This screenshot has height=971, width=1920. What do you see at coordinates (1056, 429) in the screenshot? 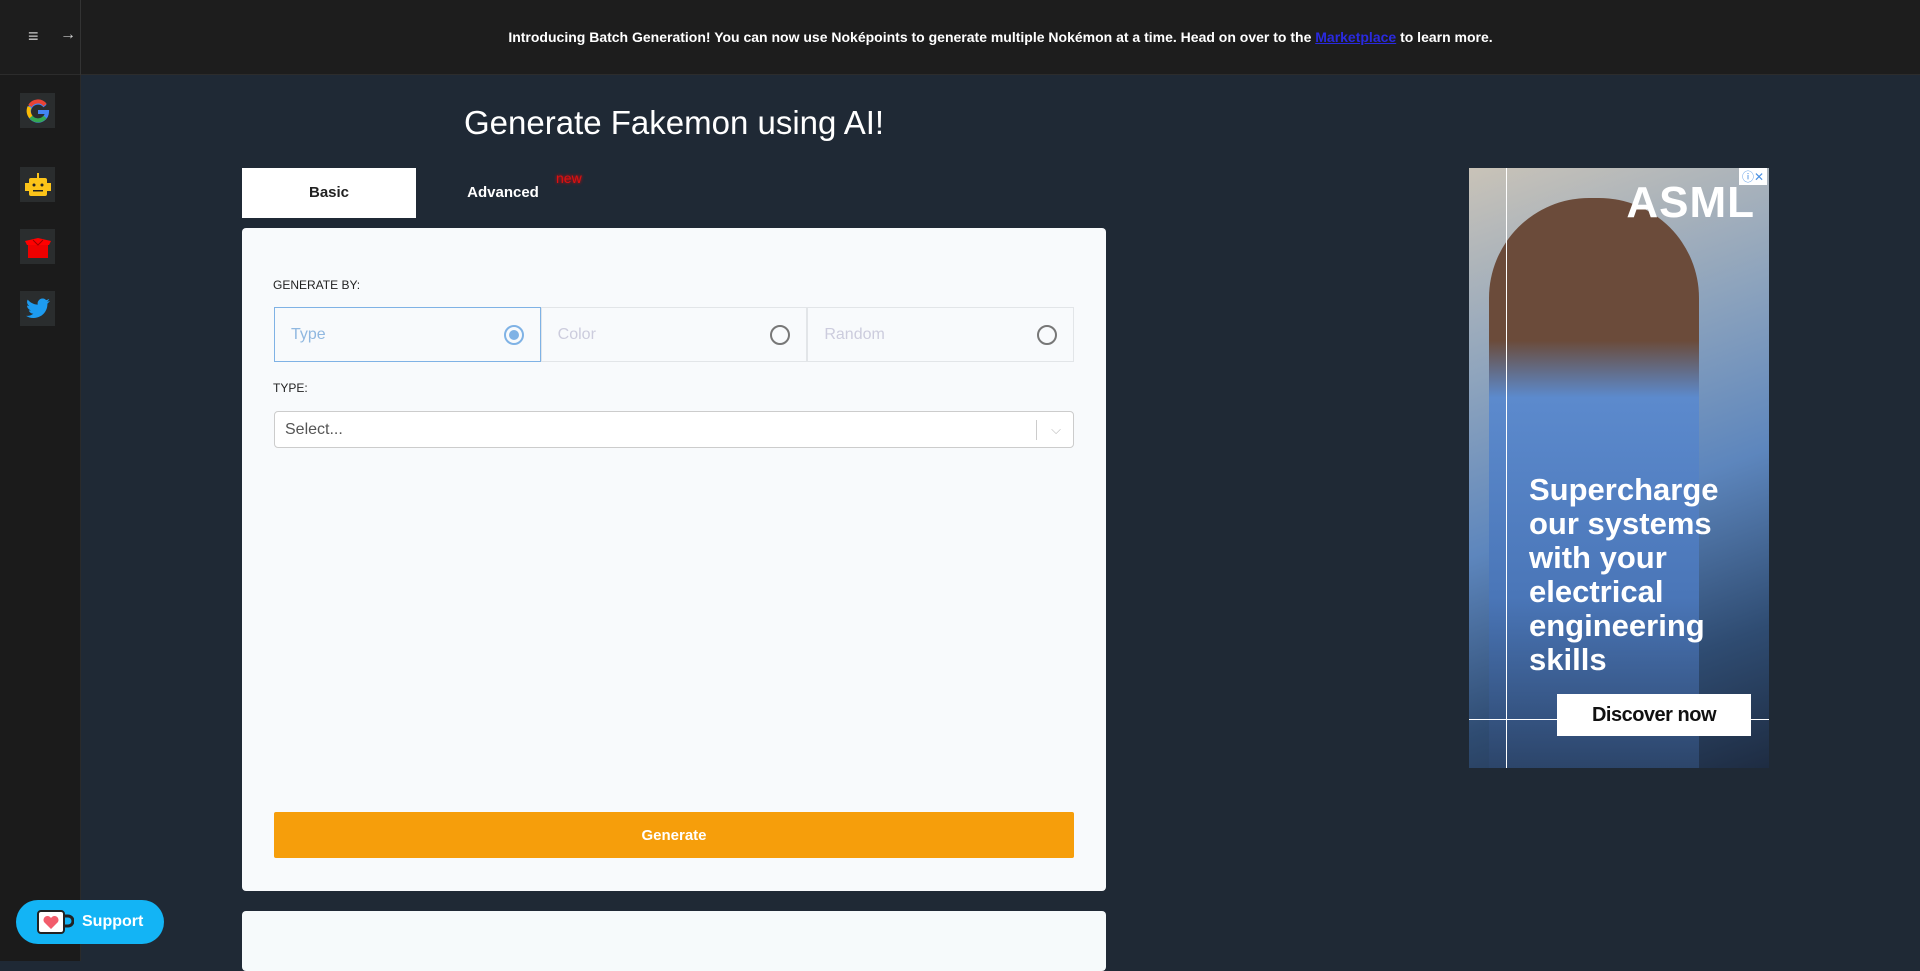
I see `chevron-down-icon: ⌵` at bounding box center [1056, 429].